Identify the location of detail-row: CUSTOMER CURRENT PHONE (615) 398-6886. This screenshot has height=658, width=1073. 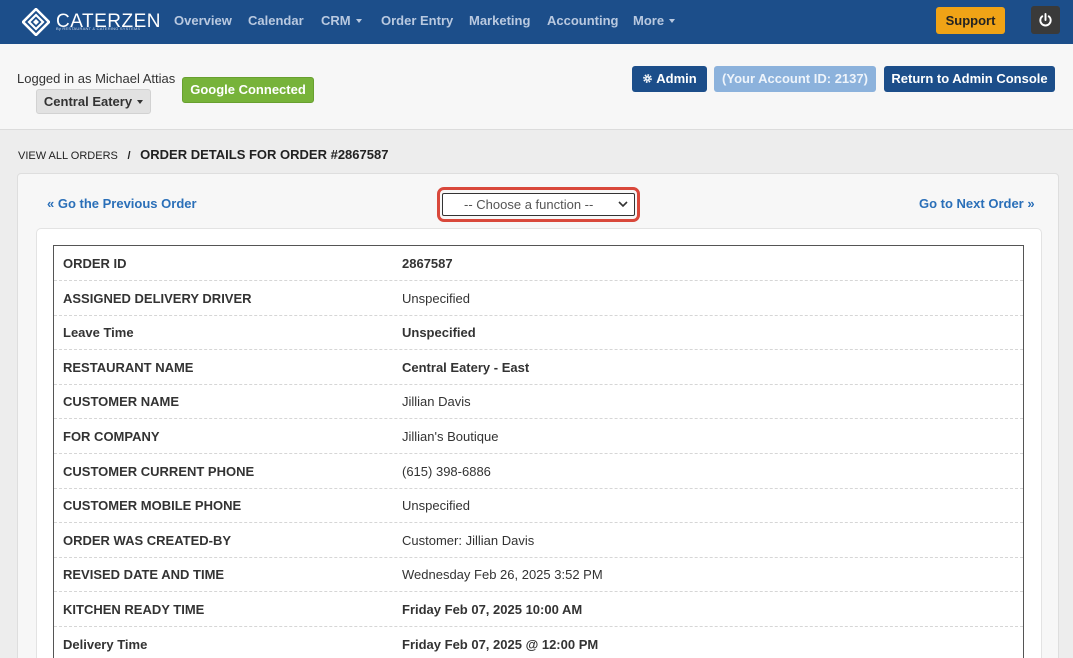
(538, 471).